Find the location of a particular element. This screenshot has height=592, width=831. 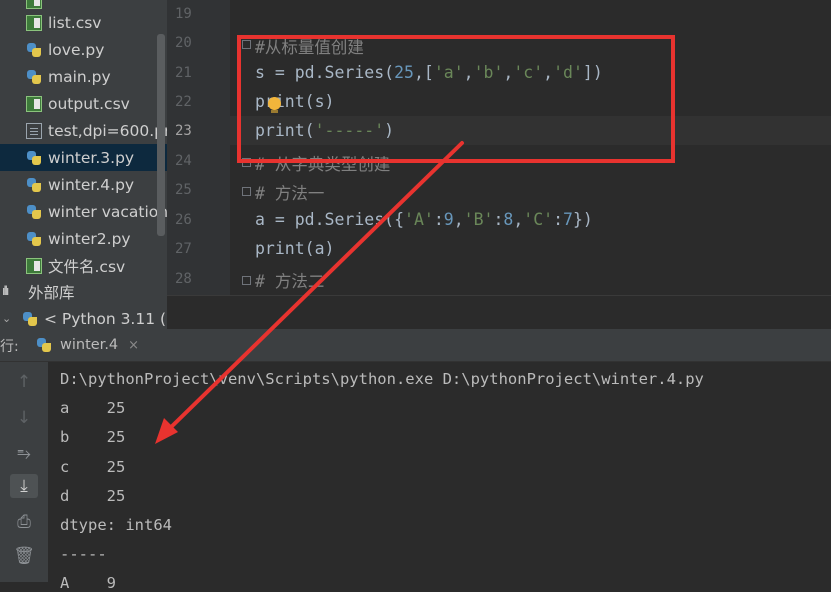

tree-item-main-py: main.py is located at coordinates (83, 76).